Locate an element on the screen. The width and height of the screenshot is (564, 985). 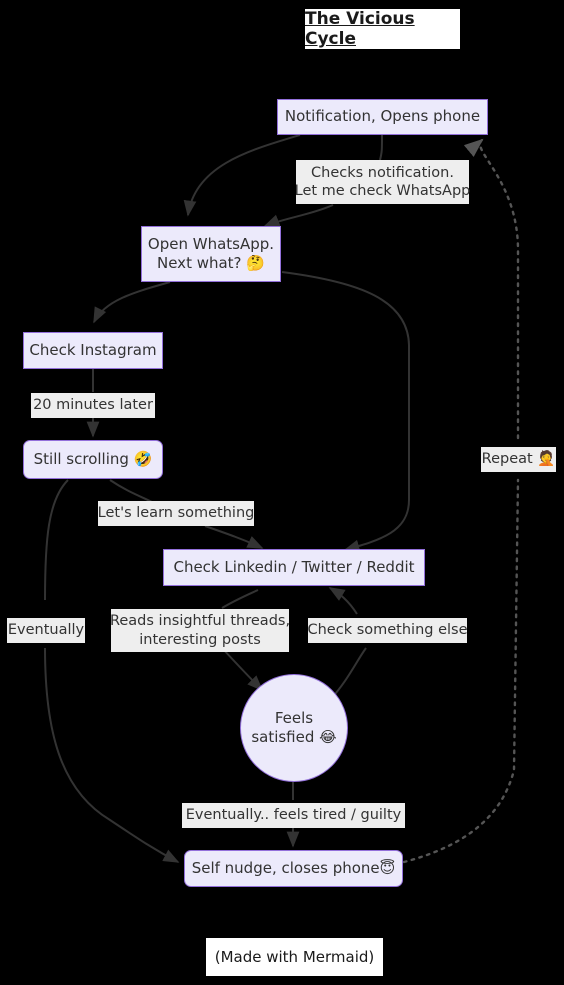
edge-scrolling-to-selfnudge is located at coordinates (111, 670).